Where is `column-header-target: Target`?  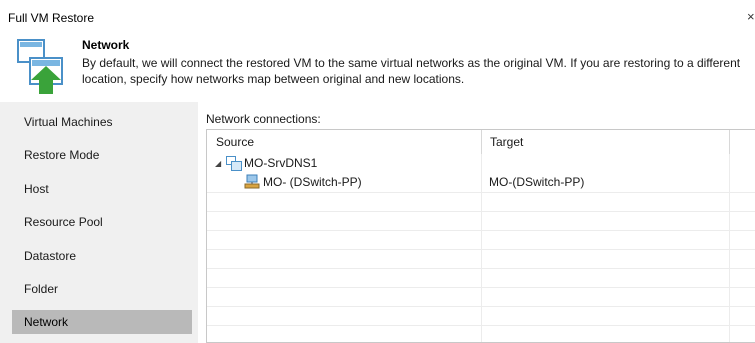 column-header-target: Target is located at coordinates (605, 142).